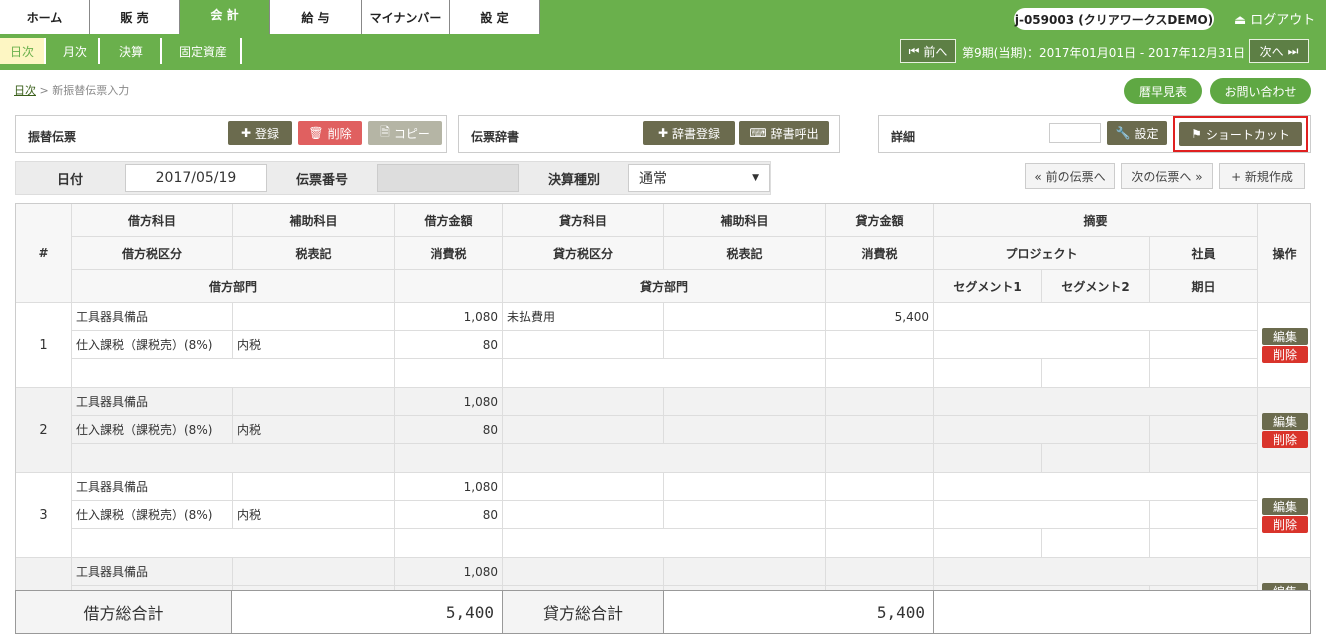 This screenshot has width=1326, height=637. What do you see at coordinates (152, 220) in the screenshot?
I see `header-dr-account: 借方科目` at bounding box center [152, 220].